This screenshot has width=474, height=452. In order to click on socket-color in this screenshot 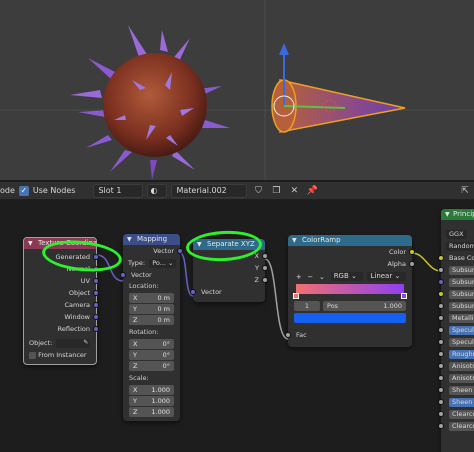, I will do `click(412, 252)`.